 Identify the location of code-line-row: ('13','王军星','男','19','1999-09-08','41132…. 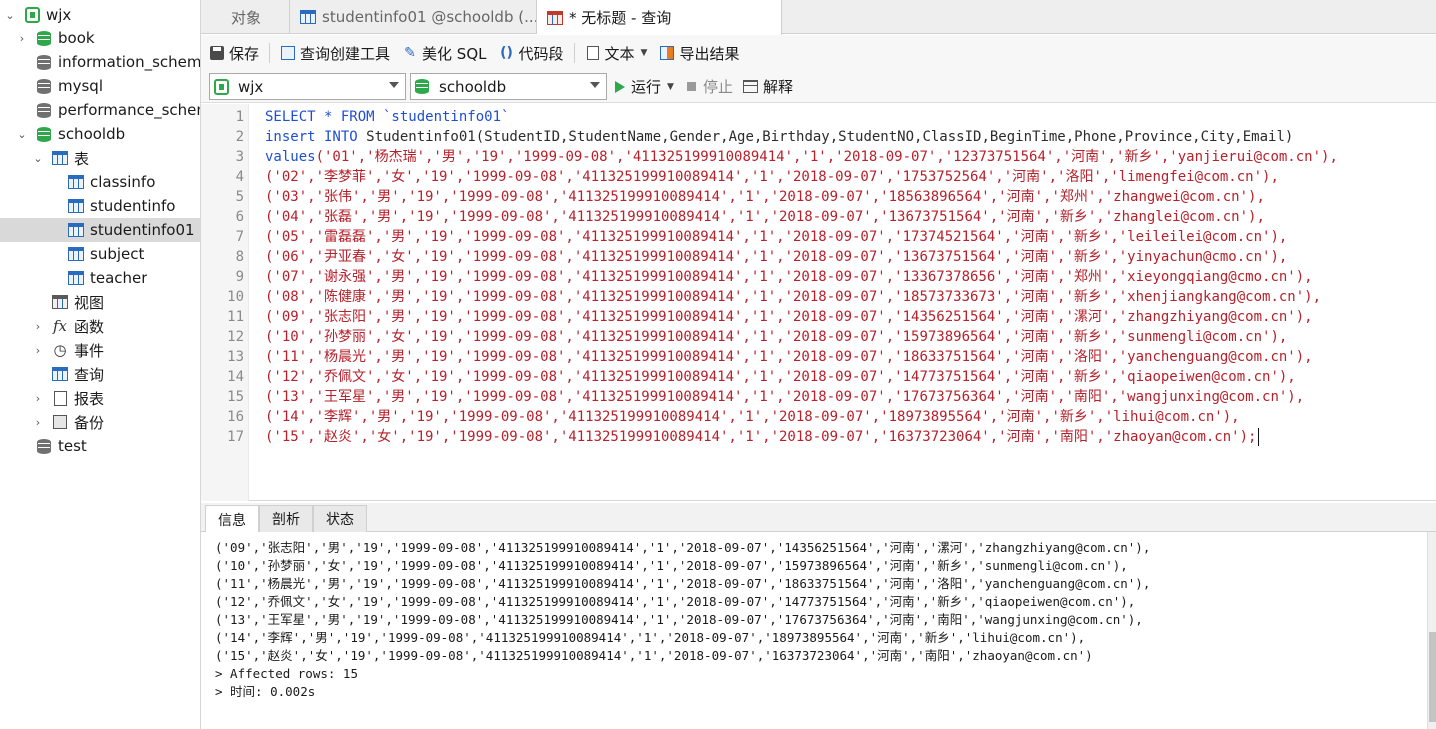
(785, 397).